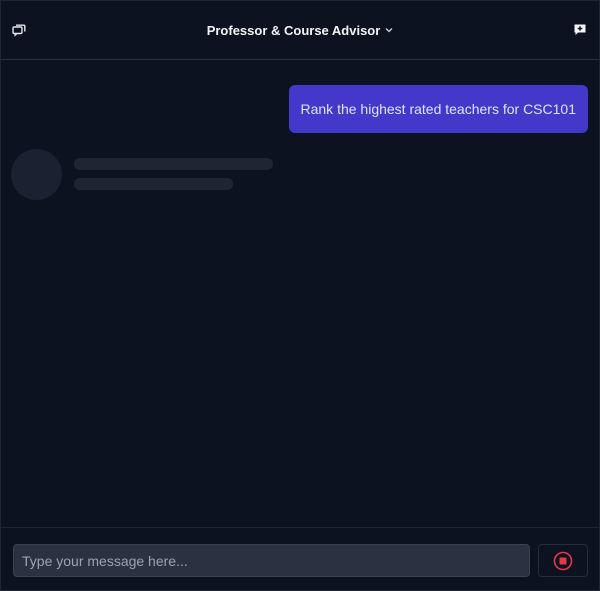 The image size is (600, 591). I want to click on composer-bar, so click(300, 559).